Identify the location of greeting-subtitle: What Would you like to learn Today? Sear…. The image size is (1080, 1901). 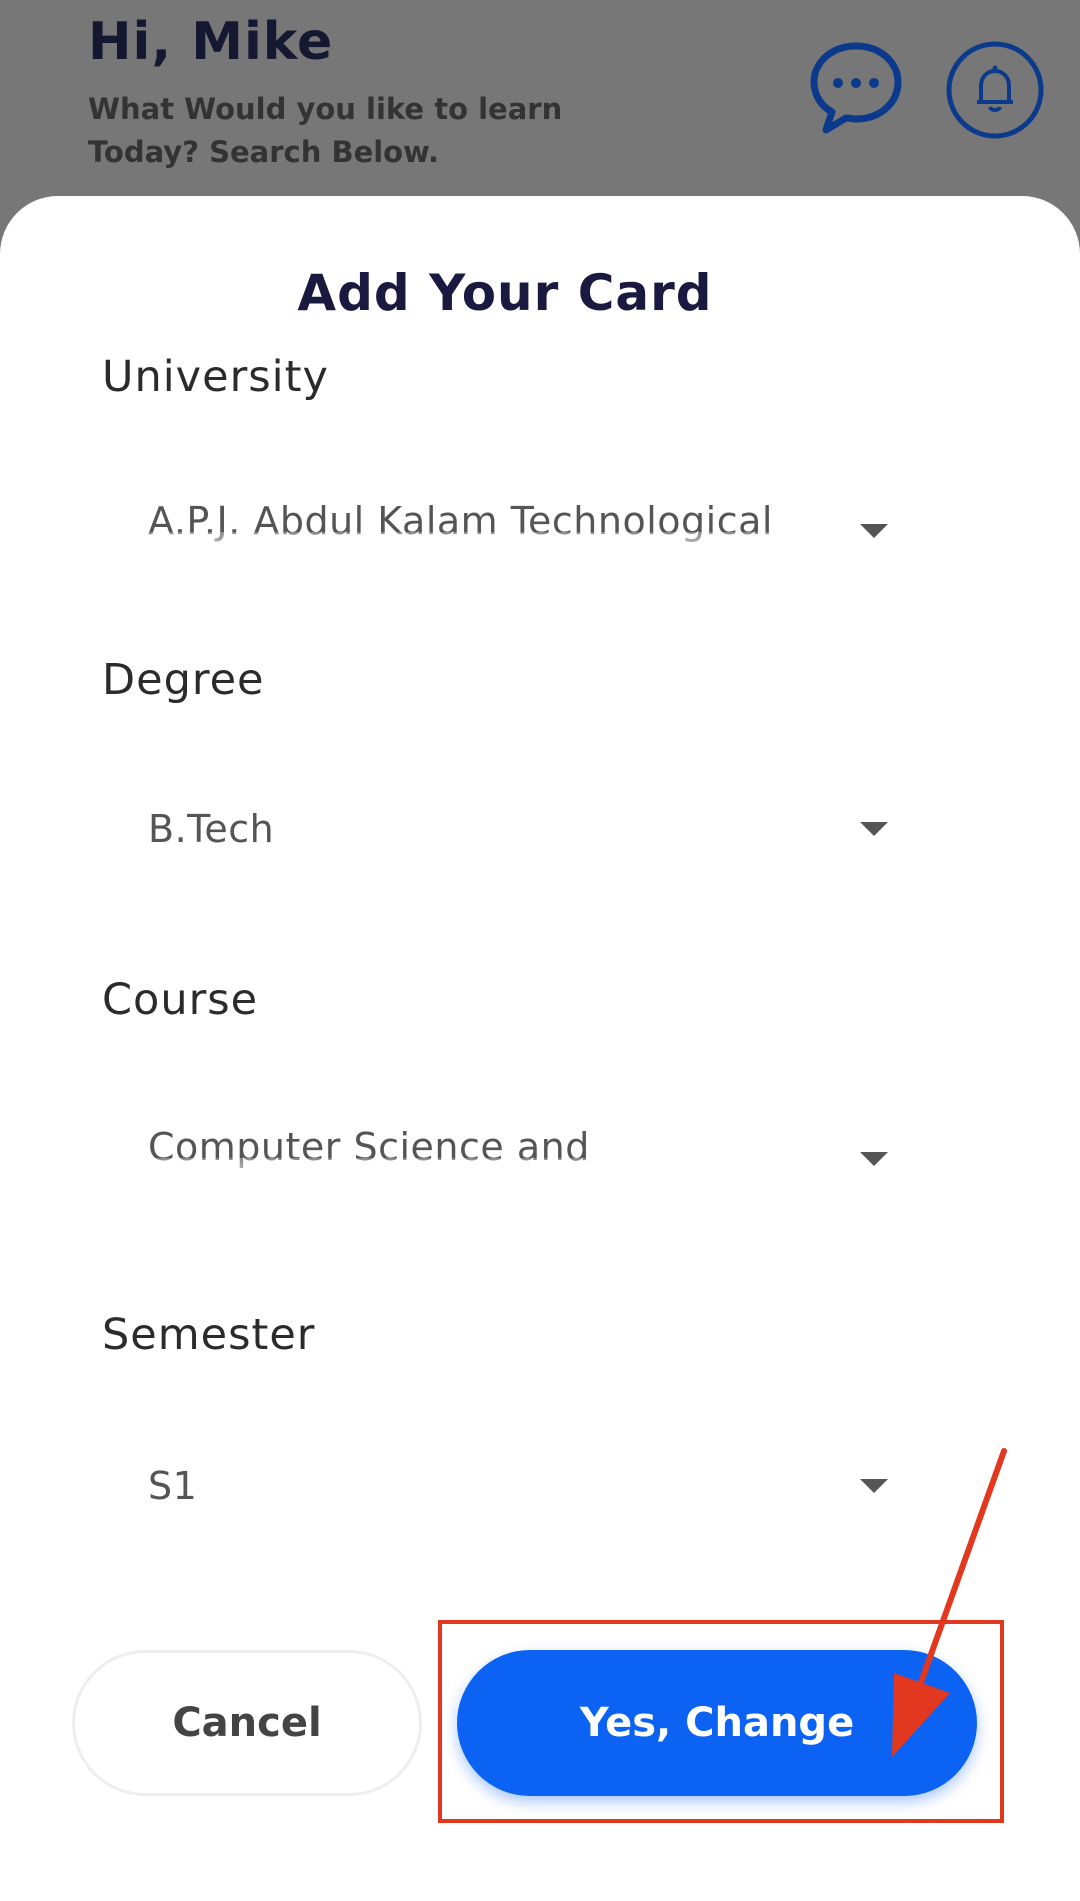
(325, 130).